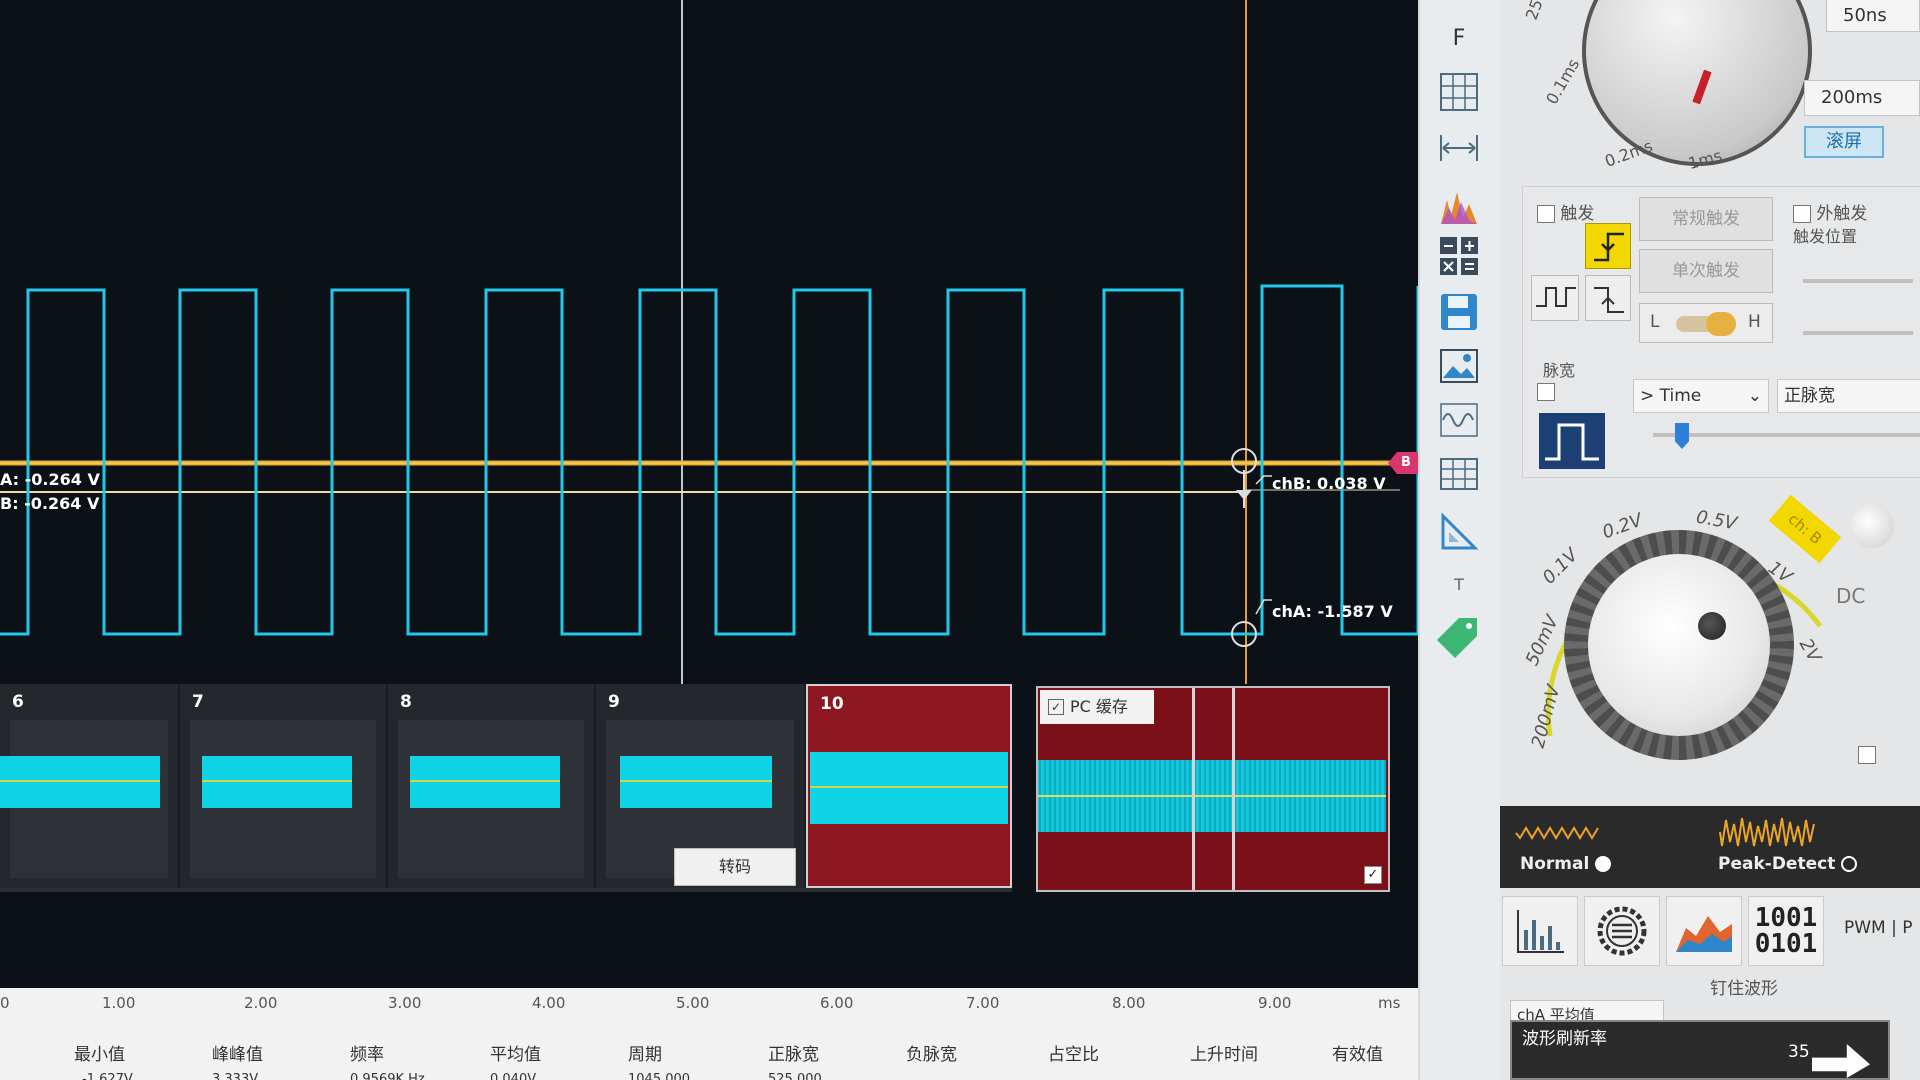  I want to click on measure-header: 有效值, so click(1357, 1052).